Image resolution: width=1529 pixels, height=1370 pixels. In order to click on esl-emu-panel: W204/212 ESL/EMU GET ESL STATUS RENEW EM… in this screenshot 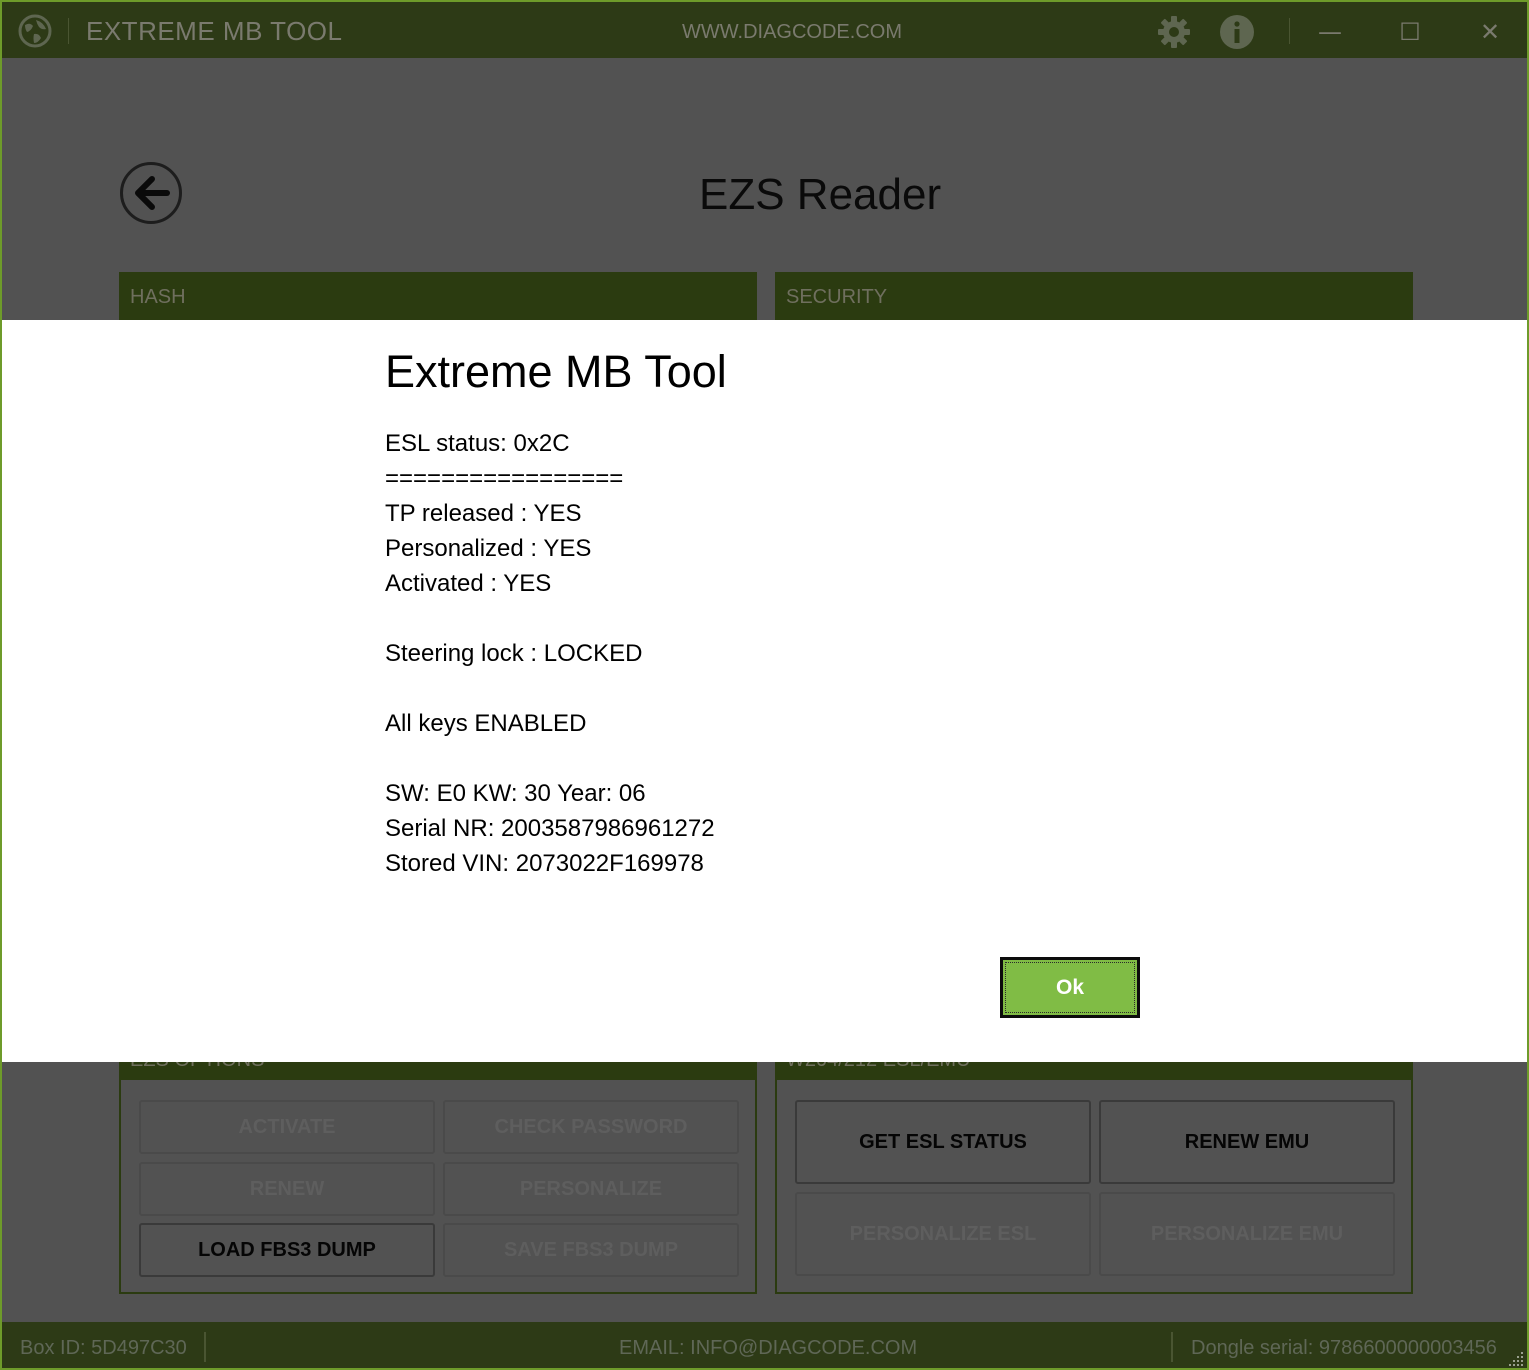, I will do `click(1094, 1176)`.